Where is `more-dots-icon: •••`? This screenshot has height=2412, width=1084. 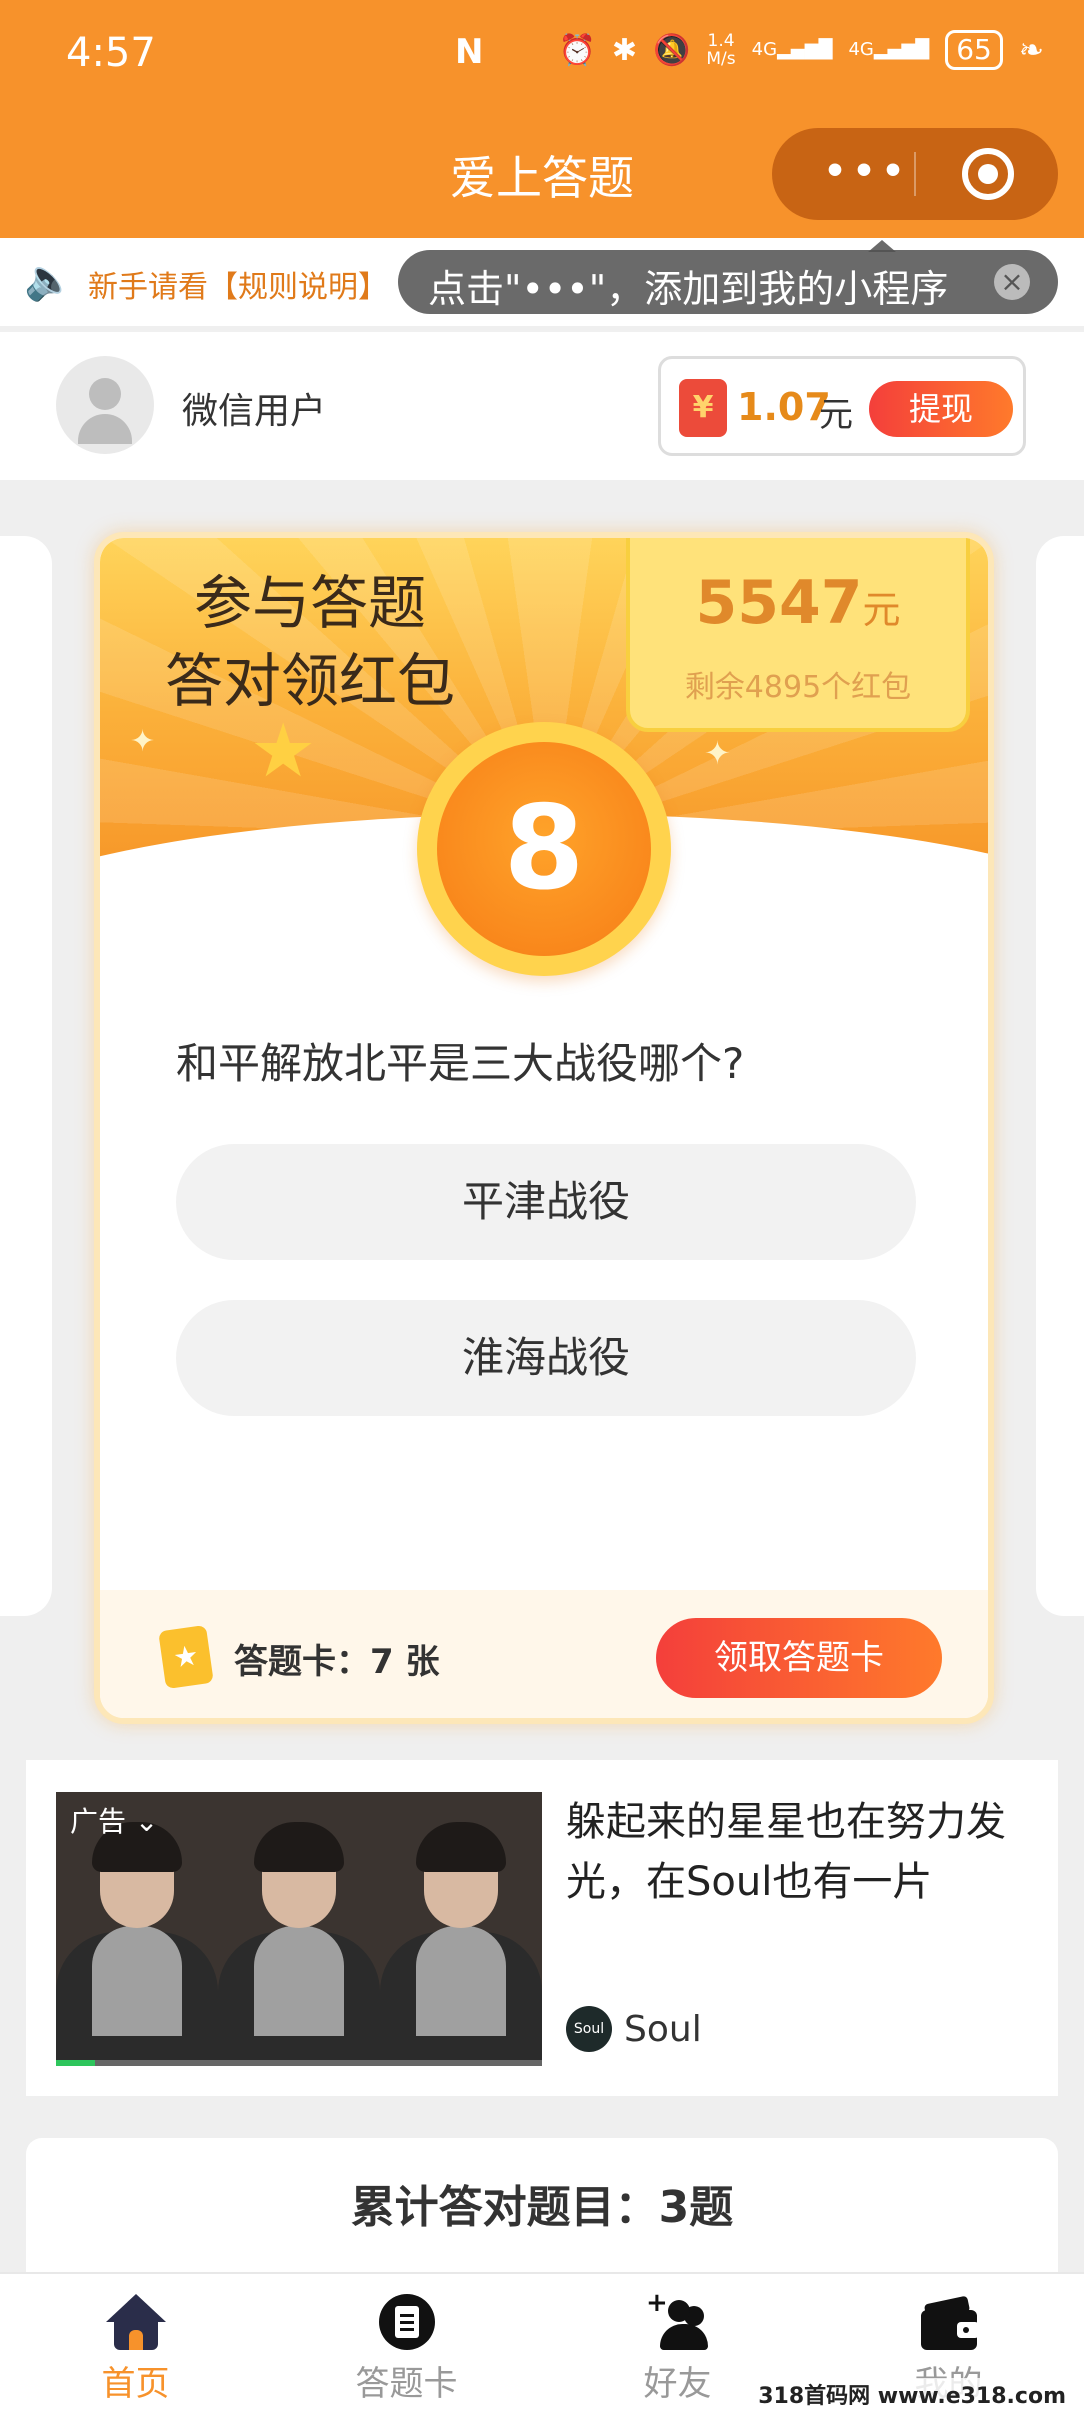
more-dots-icon: ••• is located at coordinates (867, 172).